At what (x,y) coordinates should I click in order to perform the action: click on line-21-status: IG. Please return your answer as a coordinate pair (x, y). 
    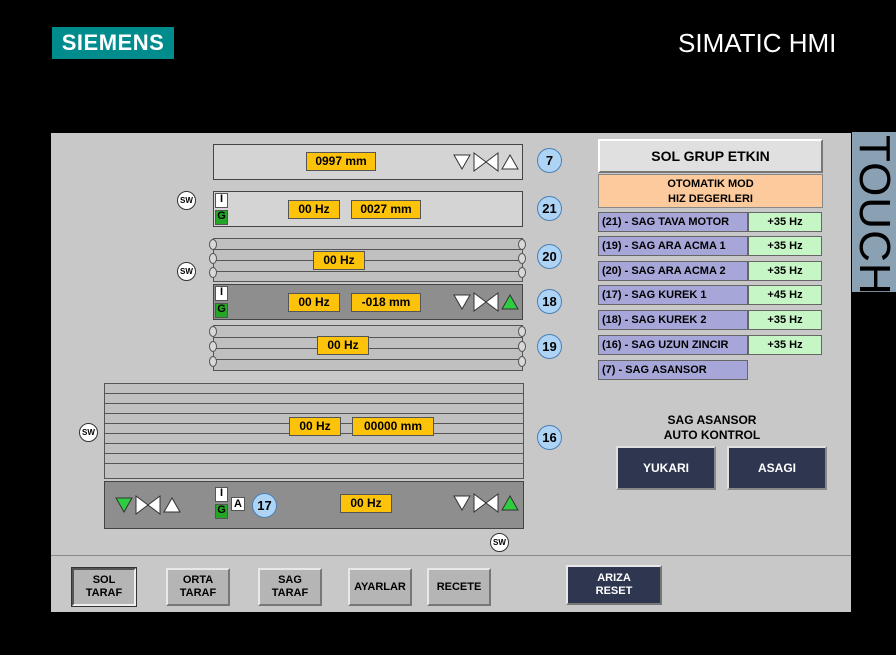
    Looking at the image, I should click on (221, 209).